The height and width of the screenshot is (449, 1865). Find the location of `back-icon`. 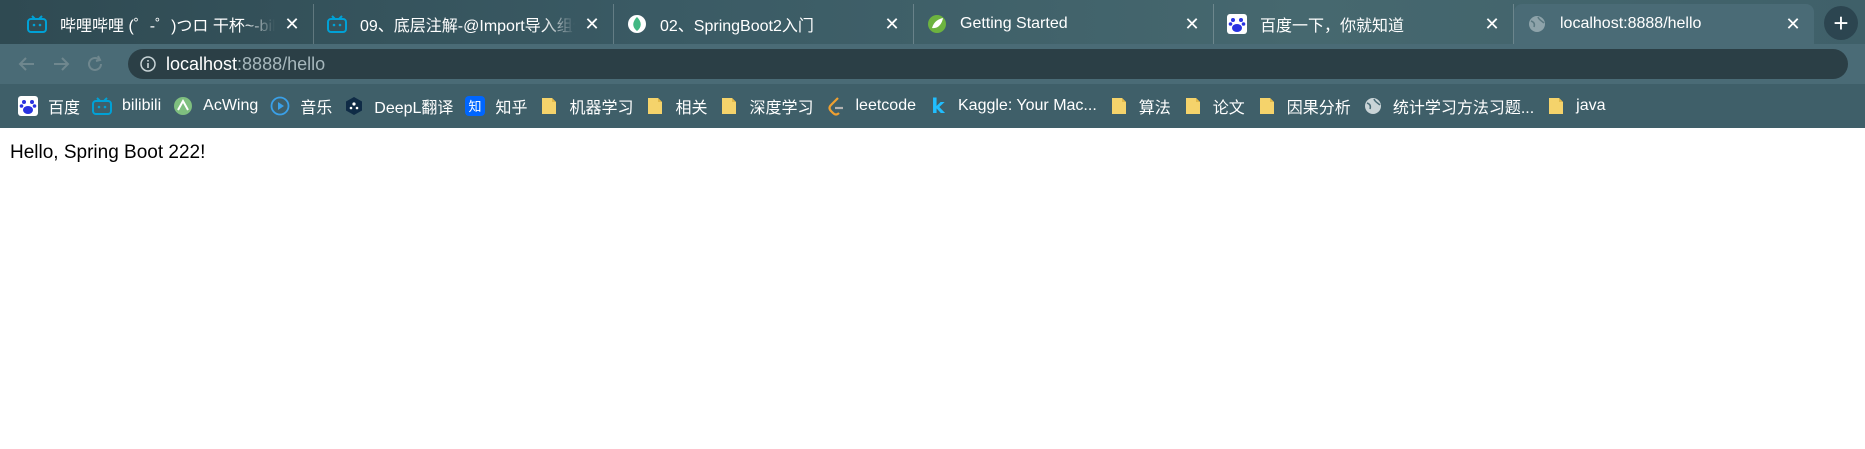

back-icon is located at coordinates (27, 64).